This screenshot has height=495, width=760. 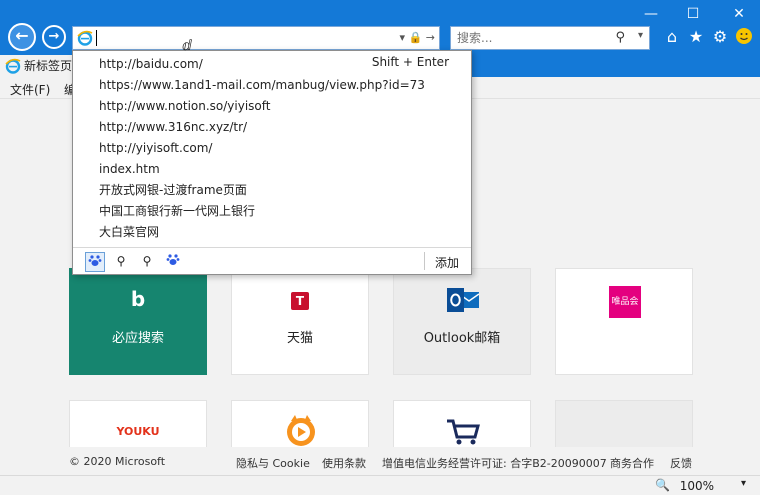 I want to click on vip-logo-icon: 唯品会, so click(x=625, y=302).